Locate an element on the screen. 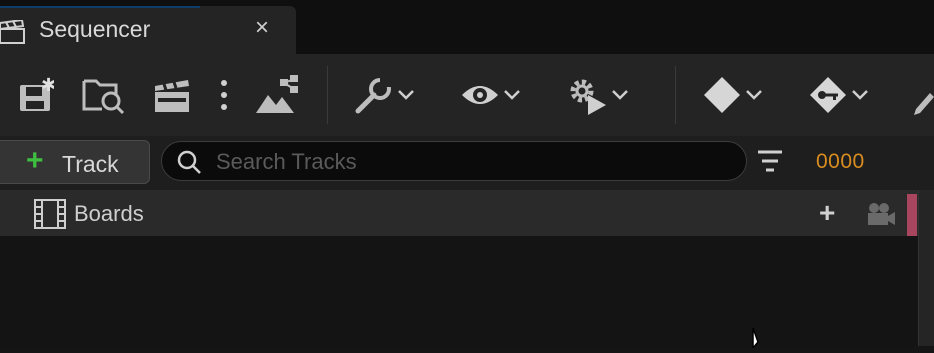 The image size is (934, 353). camera-icon is located at coordinates (881, 216).